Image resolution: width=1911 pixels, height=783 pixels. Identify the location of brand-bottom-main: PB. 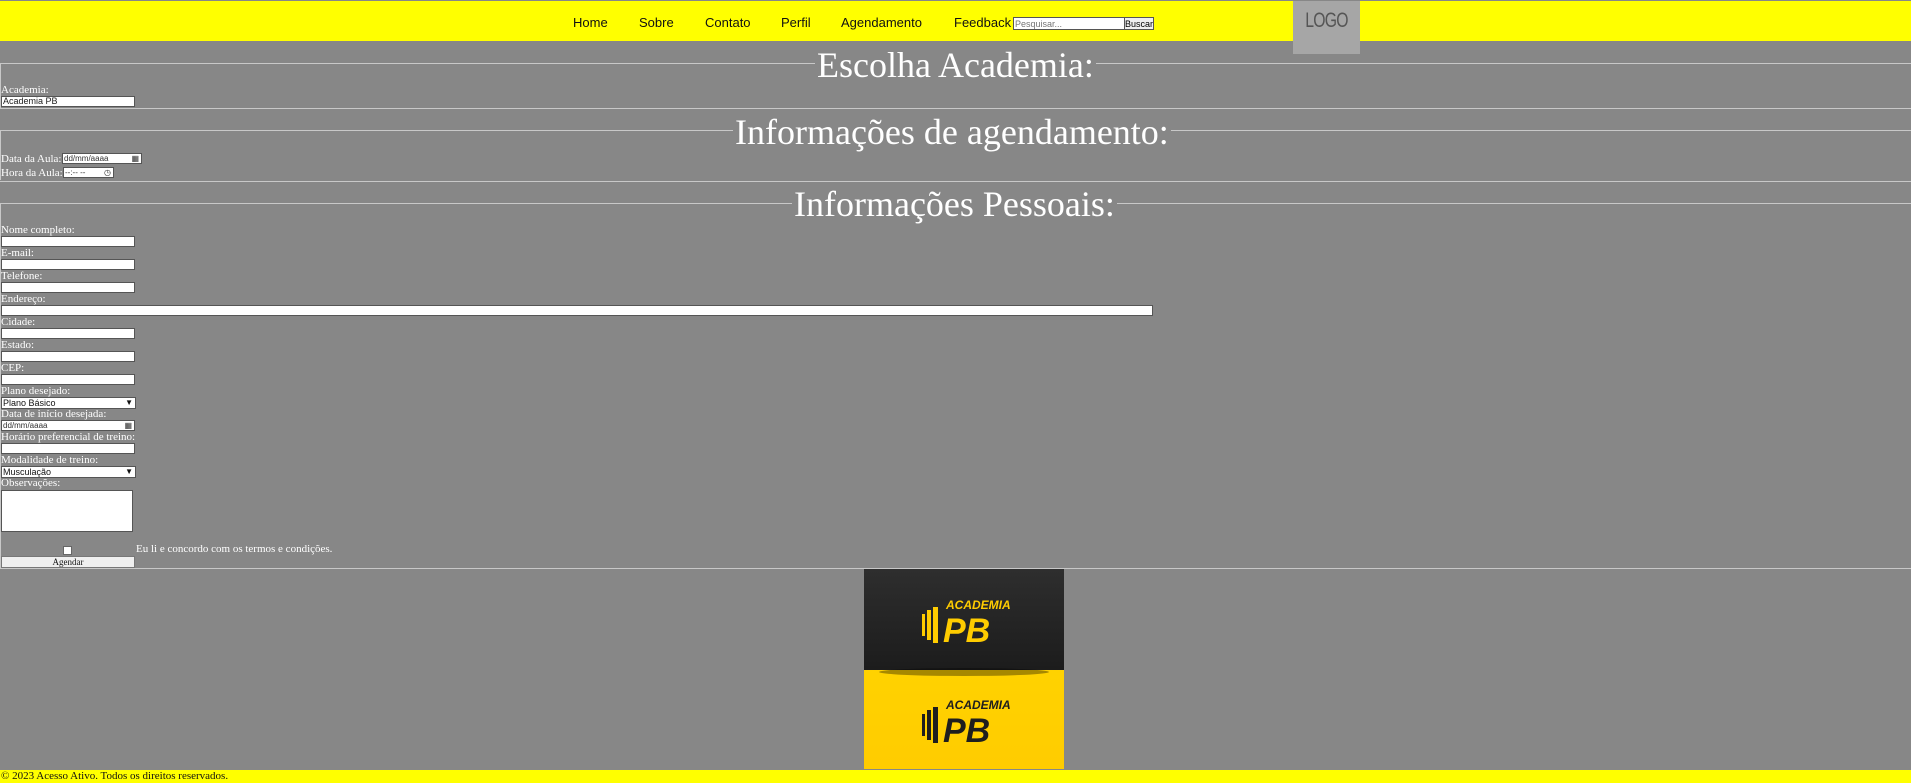
(966, 731).